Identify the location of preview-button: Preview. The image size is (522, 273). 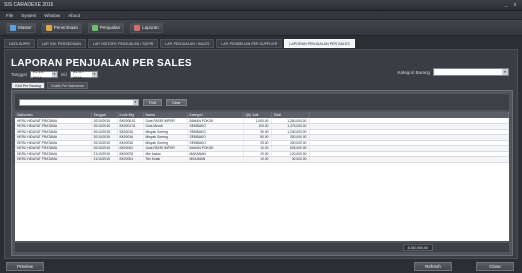
(25, 266).